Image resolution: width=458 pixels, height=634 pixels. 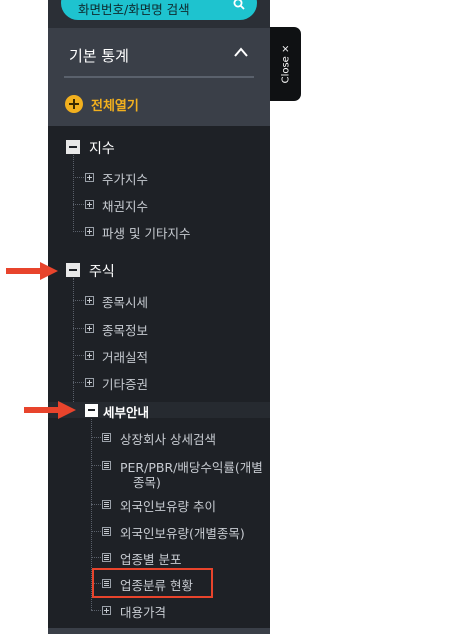 I want to click on search-icon, so click(x=239, y=5).